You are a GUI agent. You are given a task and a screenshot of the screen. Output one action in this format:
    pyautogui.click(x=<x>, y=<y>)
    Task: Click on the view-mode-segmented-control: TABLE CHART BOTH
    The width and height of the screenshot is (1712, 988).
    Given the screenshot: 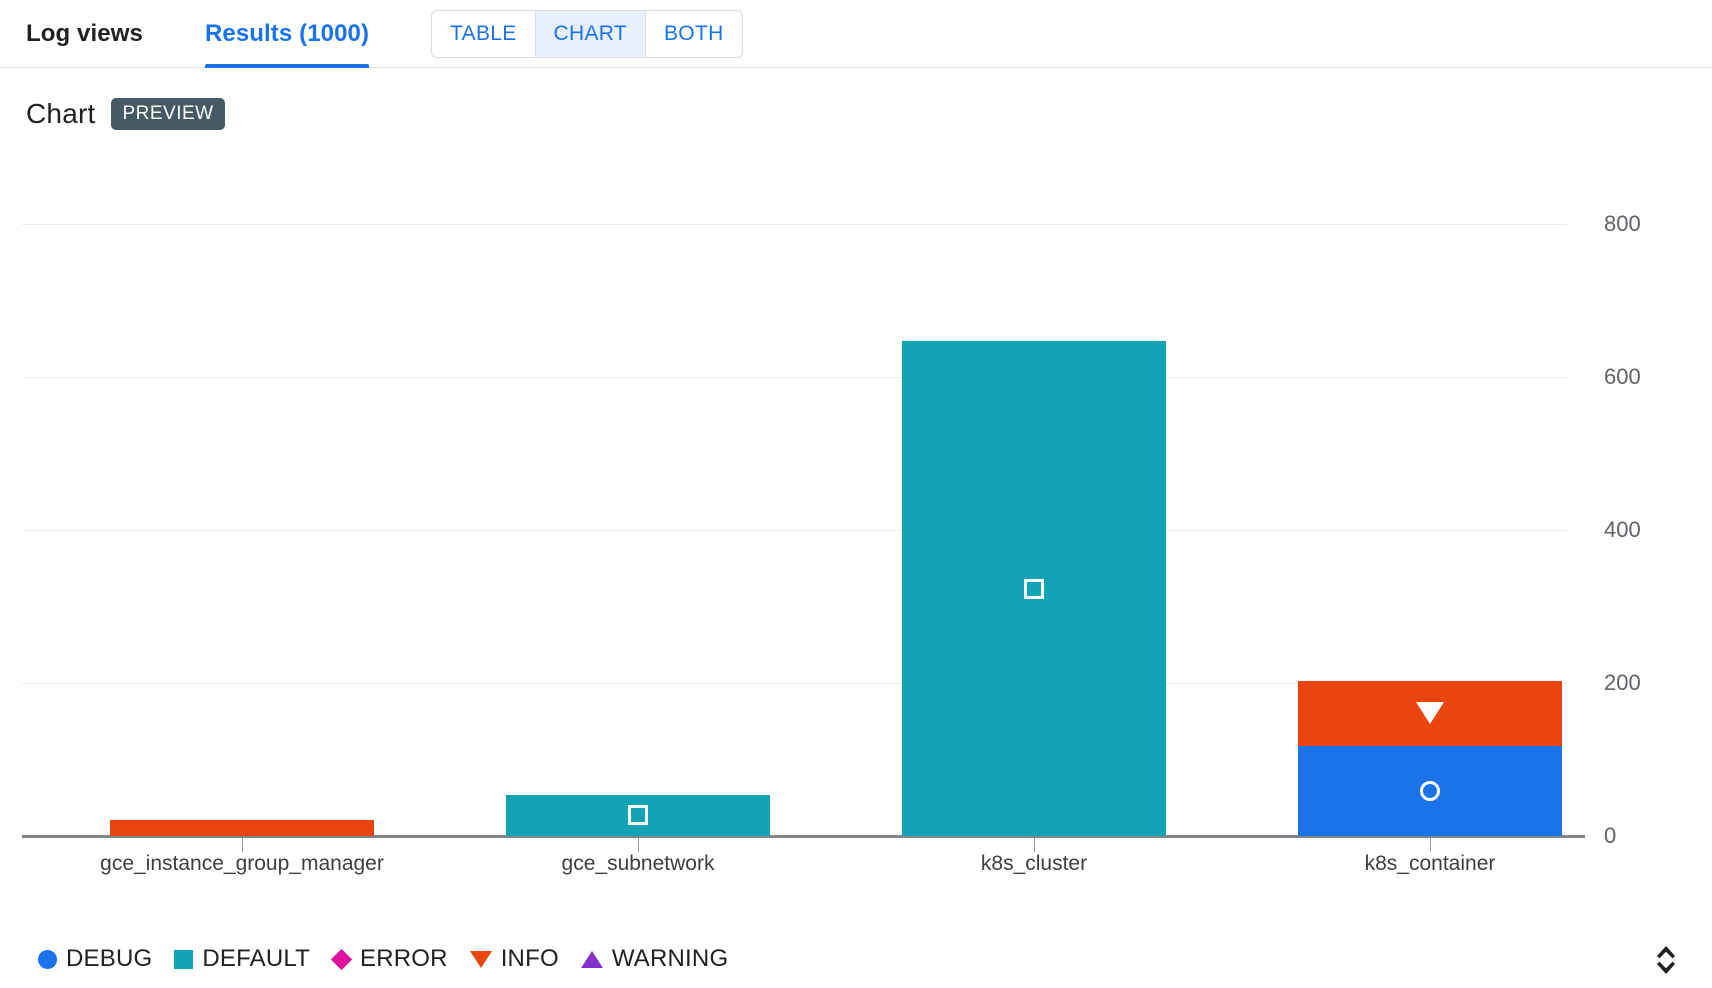 What is the action you would take?
    pyautogui.click(x=587, y=33)
    